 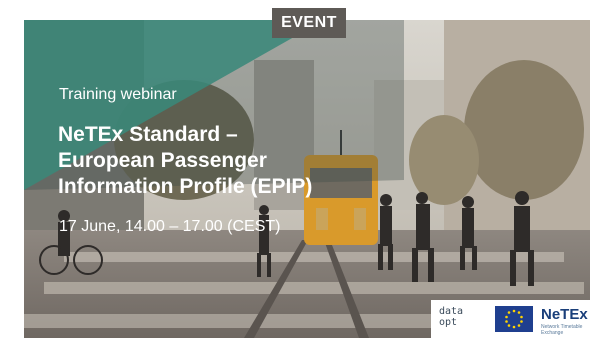 I want to click on title-line: Information Profile (EPIP), so click(x=185, y=186).